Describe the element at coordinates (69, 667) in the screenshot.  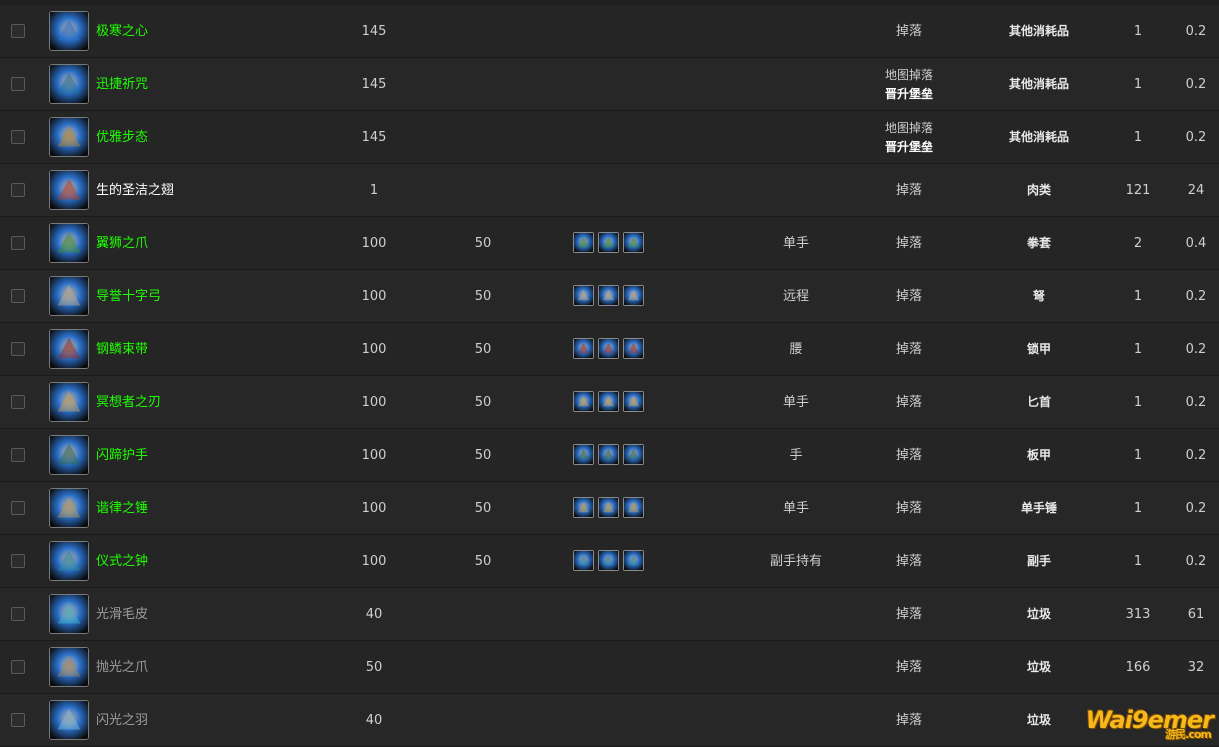
I see `claw-icon` at that location.